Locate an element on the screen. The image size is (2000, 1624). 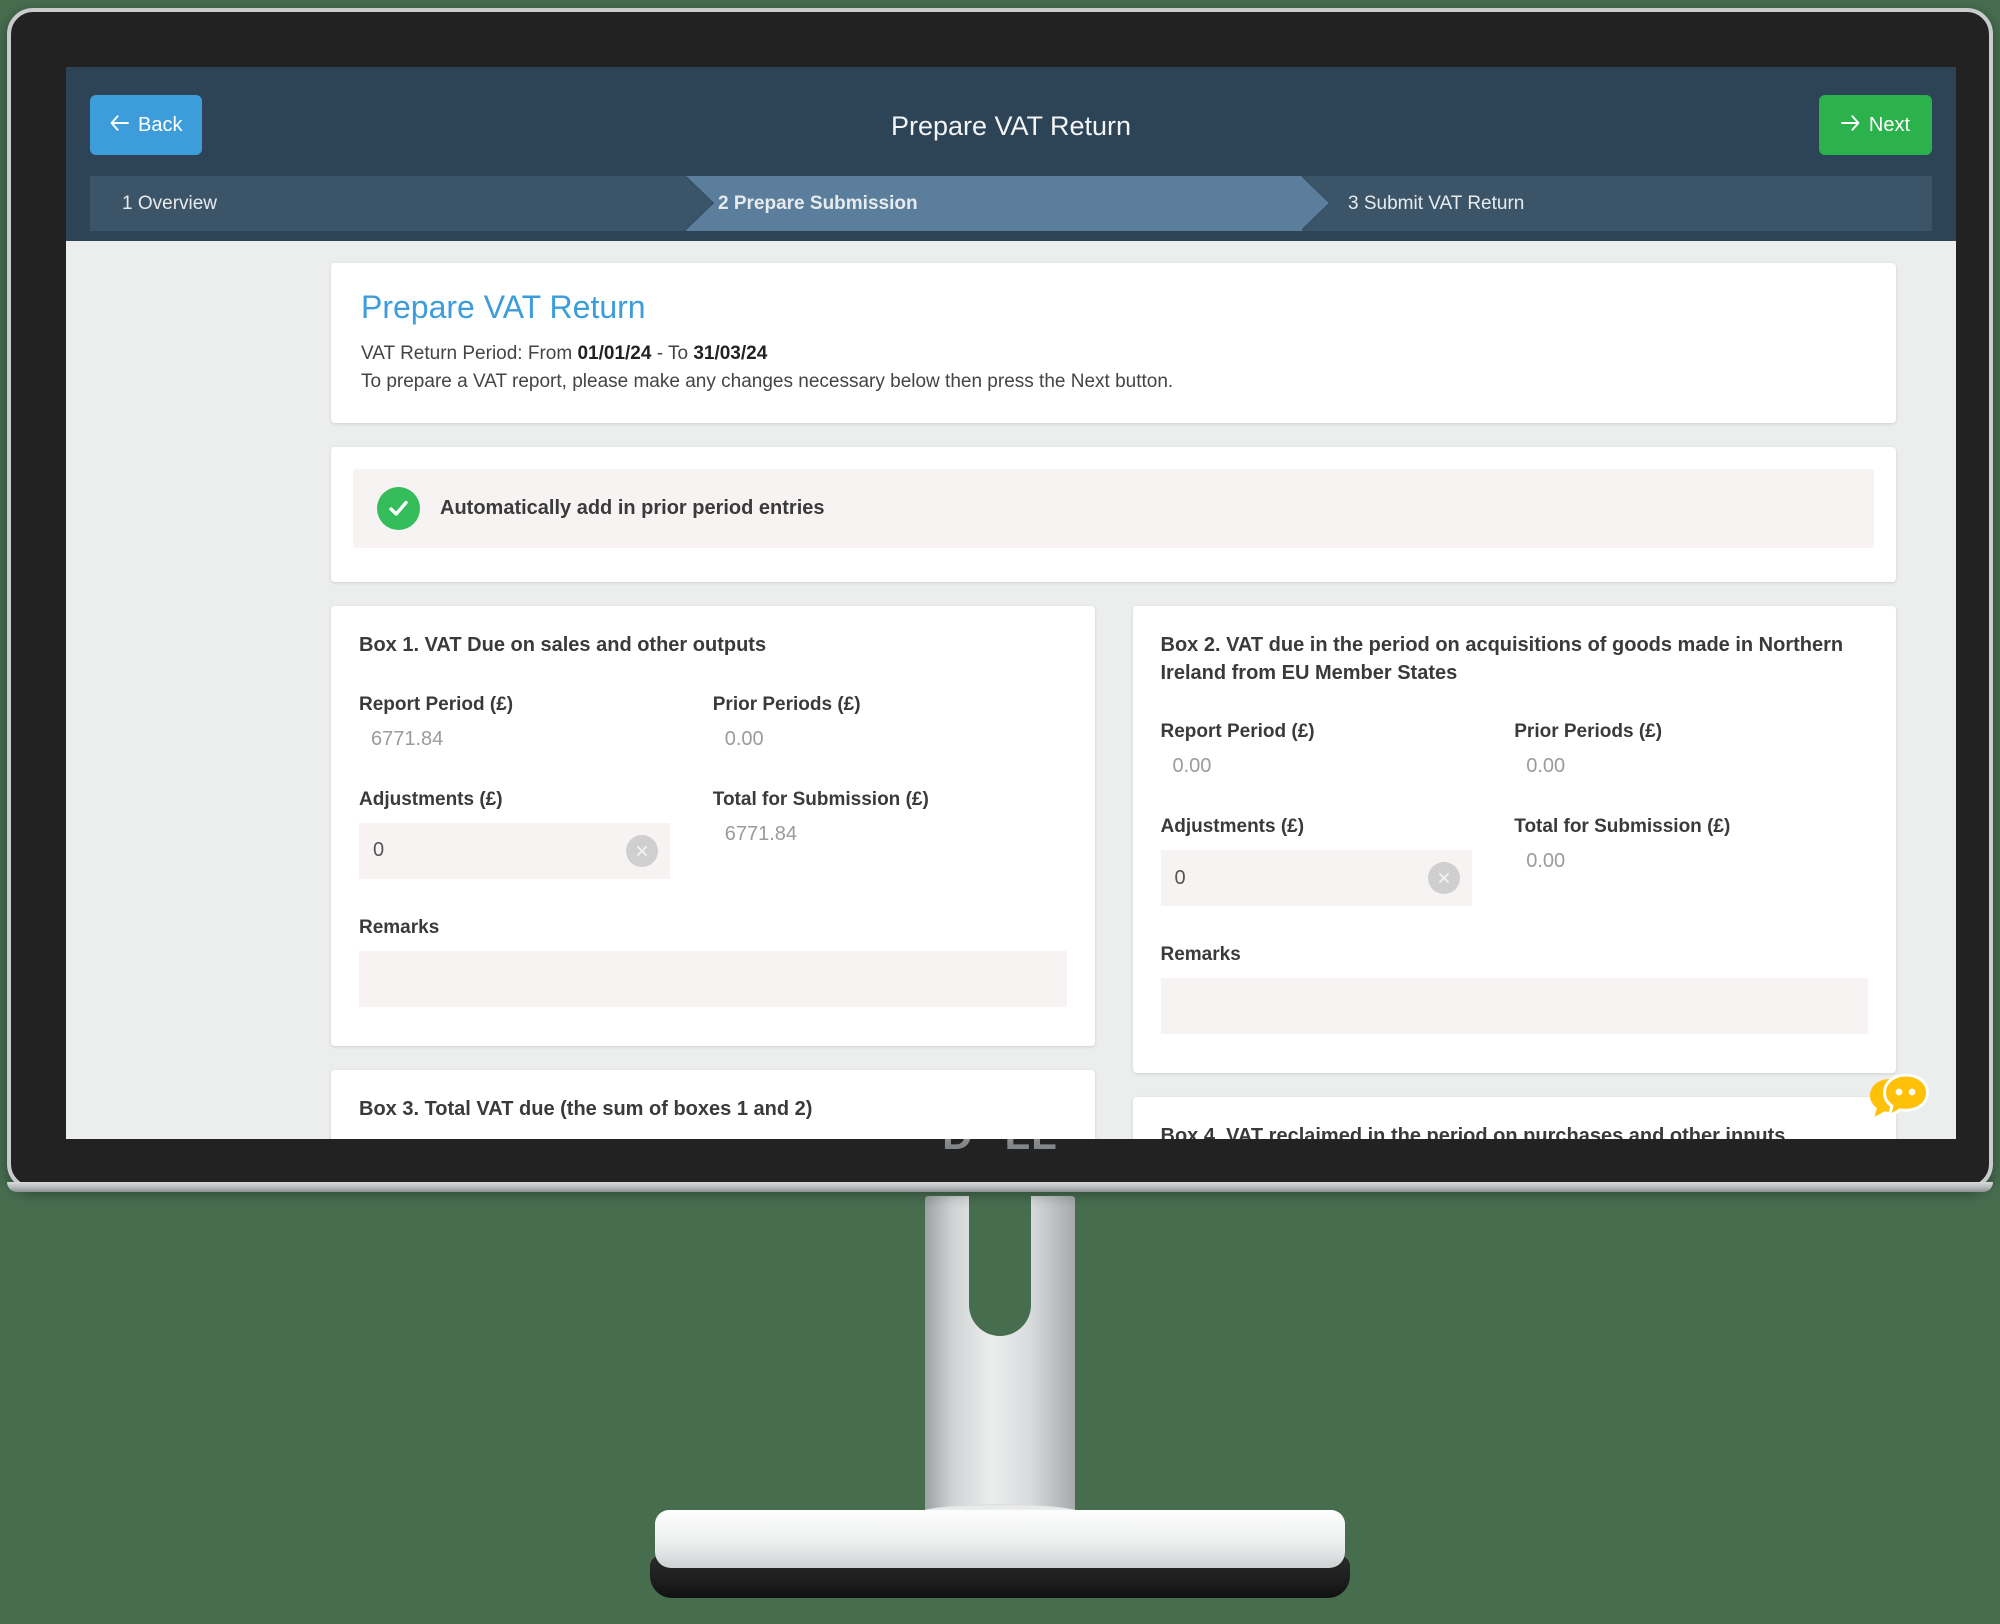
box-2-report-period-value: 0.00 is located at coordinates (1192, 766).